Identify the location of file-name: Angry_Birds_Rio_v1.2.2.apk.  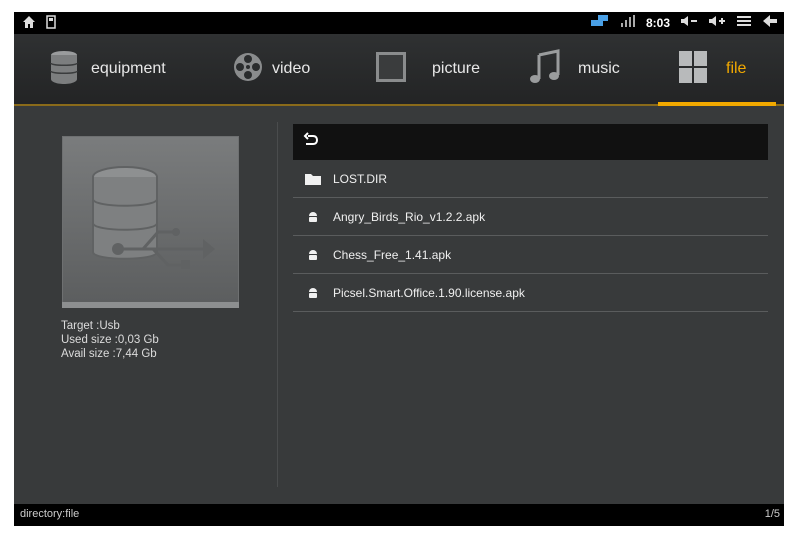
(409, 216).